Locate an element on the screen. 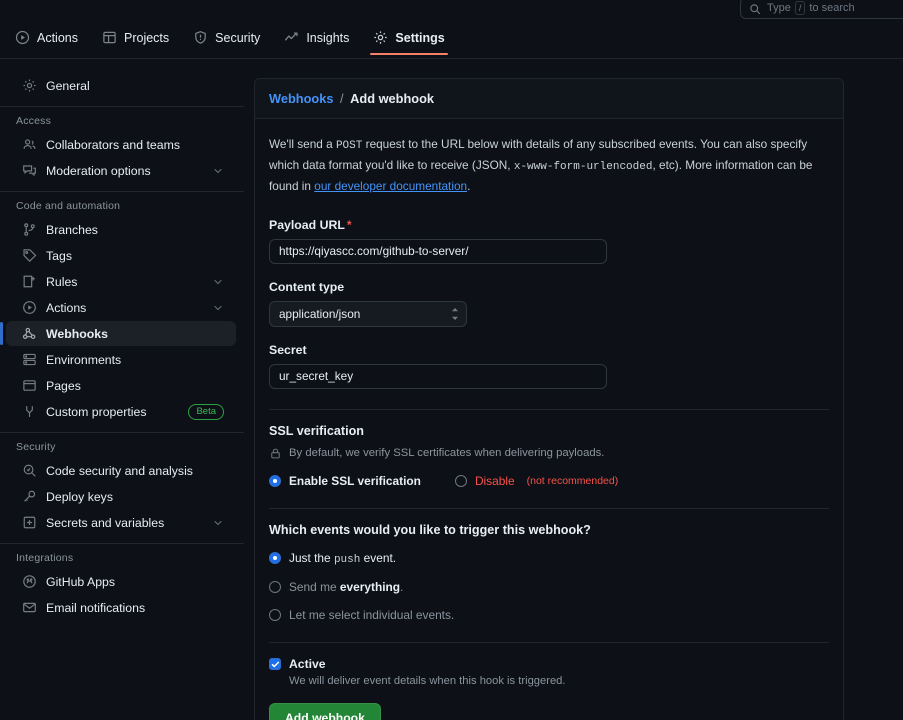 The width and height of the screenshot is (903, 720). content-type-label: Content type is located at coordinates (307, 286).